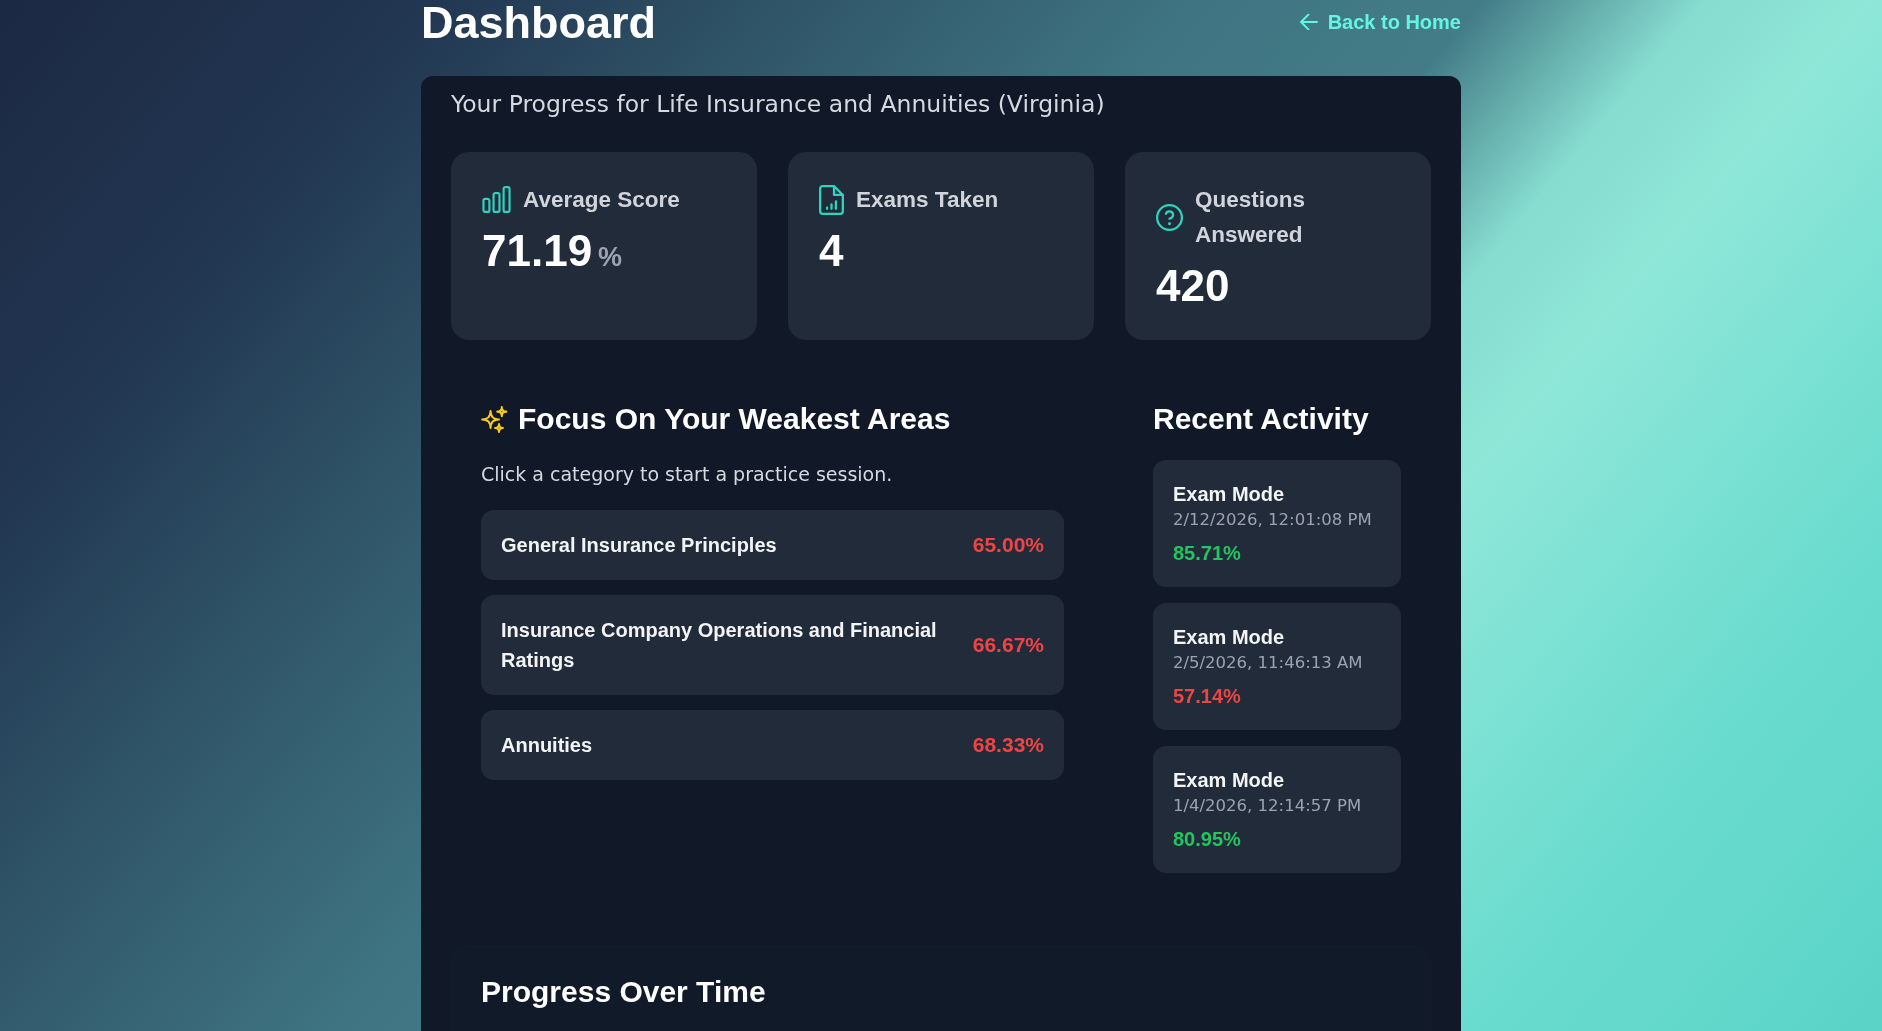 The image size is (1882, 1031). What do you see at coordinates (831, 199) in the screenshot?
I see `file-chart-icon` at bounding box center [831, 199].